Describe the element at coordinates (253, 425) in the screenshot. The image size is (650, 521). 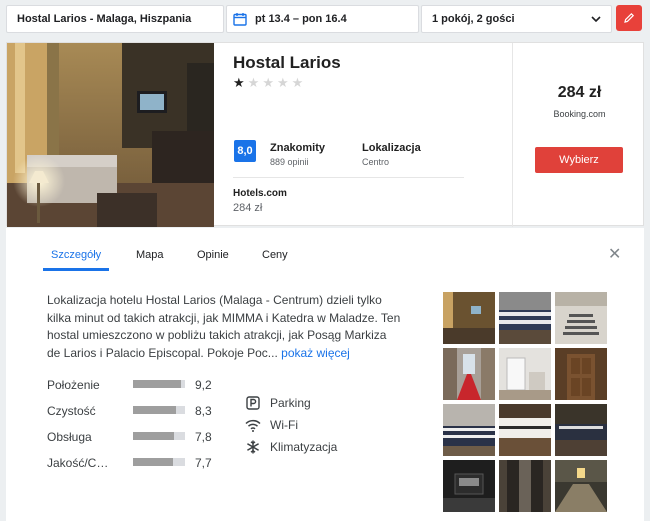
I see `wifi-icon` at that location.